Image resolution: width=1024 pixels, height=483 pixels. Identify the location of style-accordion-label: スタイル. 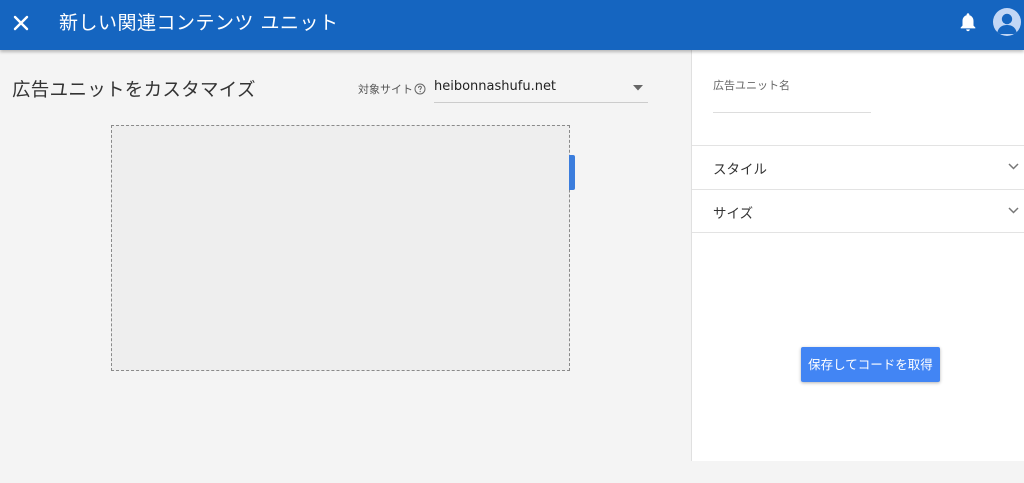
(740, 170).